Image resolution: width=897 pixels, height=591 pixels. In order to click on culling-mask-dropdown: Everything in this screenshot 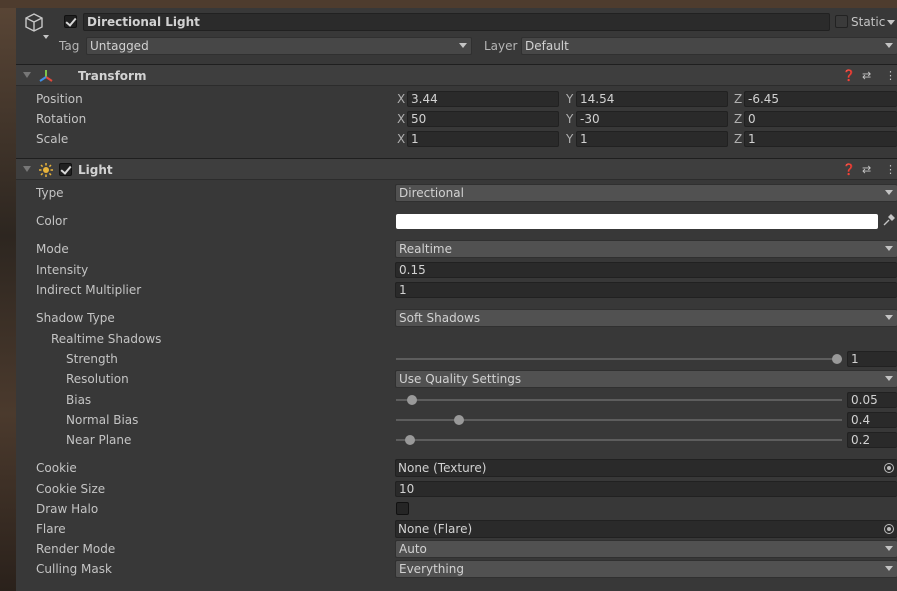, I will do `click(646, 569)`.